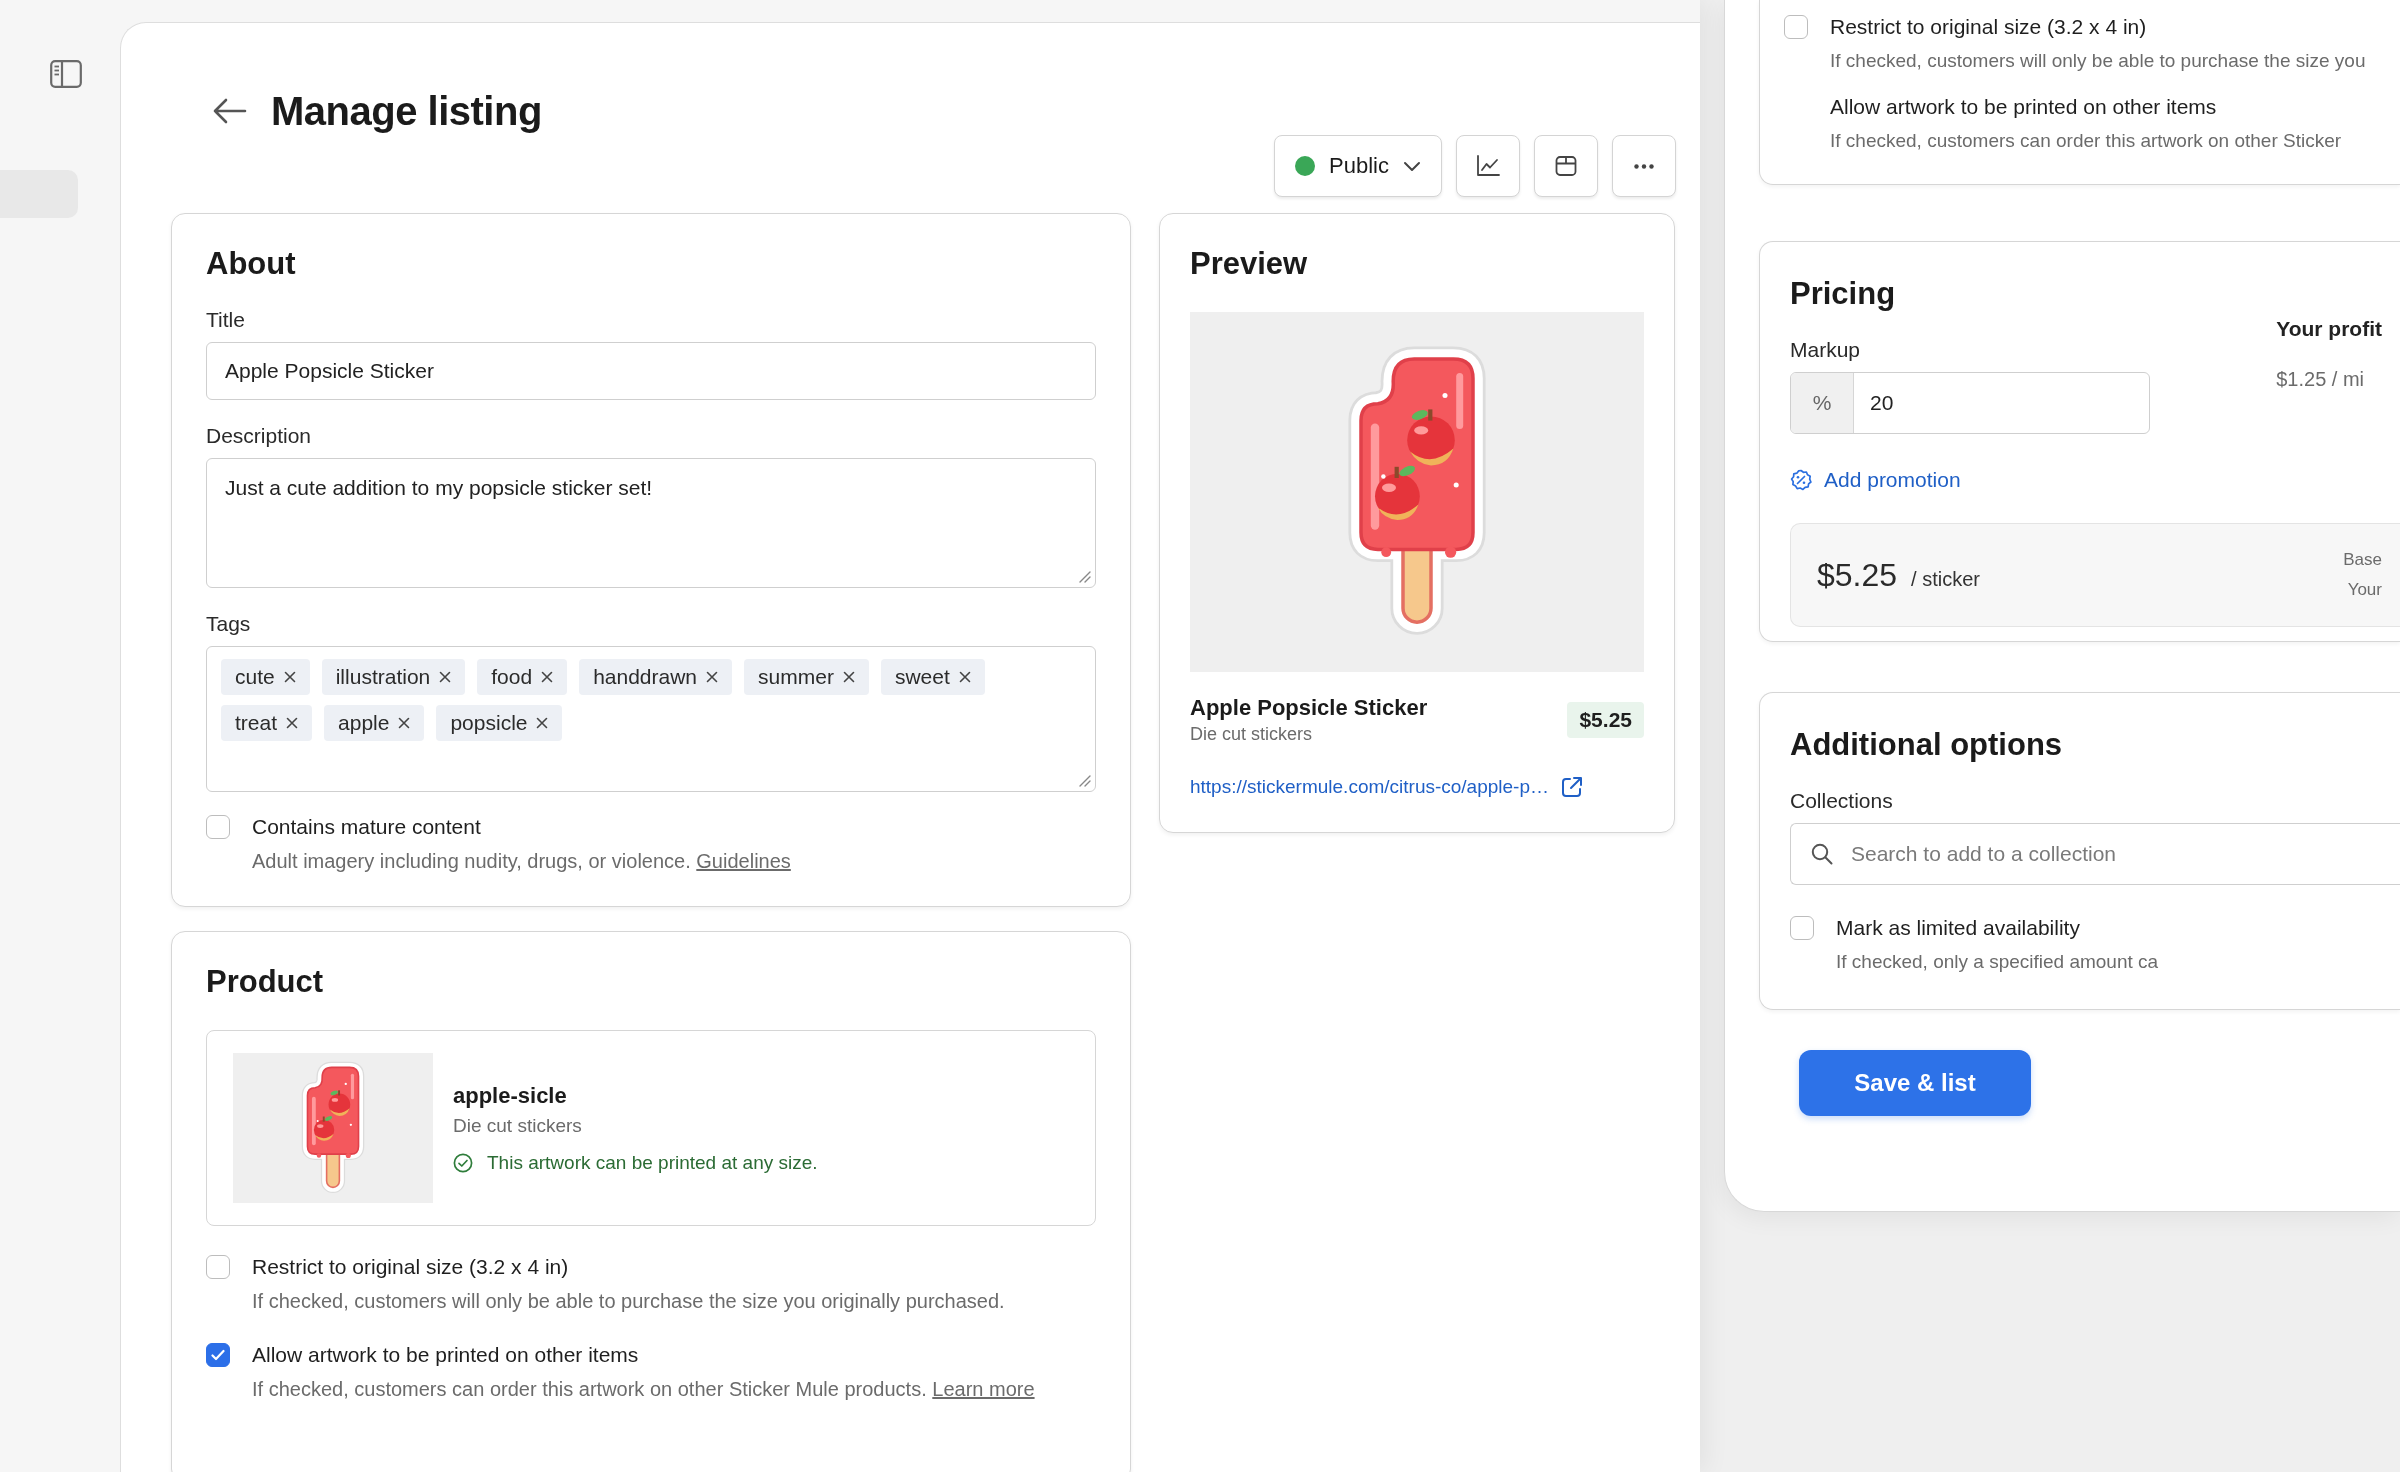 The height and width of the screenshot is (1472, 2400). What do you see at coordinates (1822, 854) in the screenshot?
I see `search-icon` at bounding box center [1822, 854].